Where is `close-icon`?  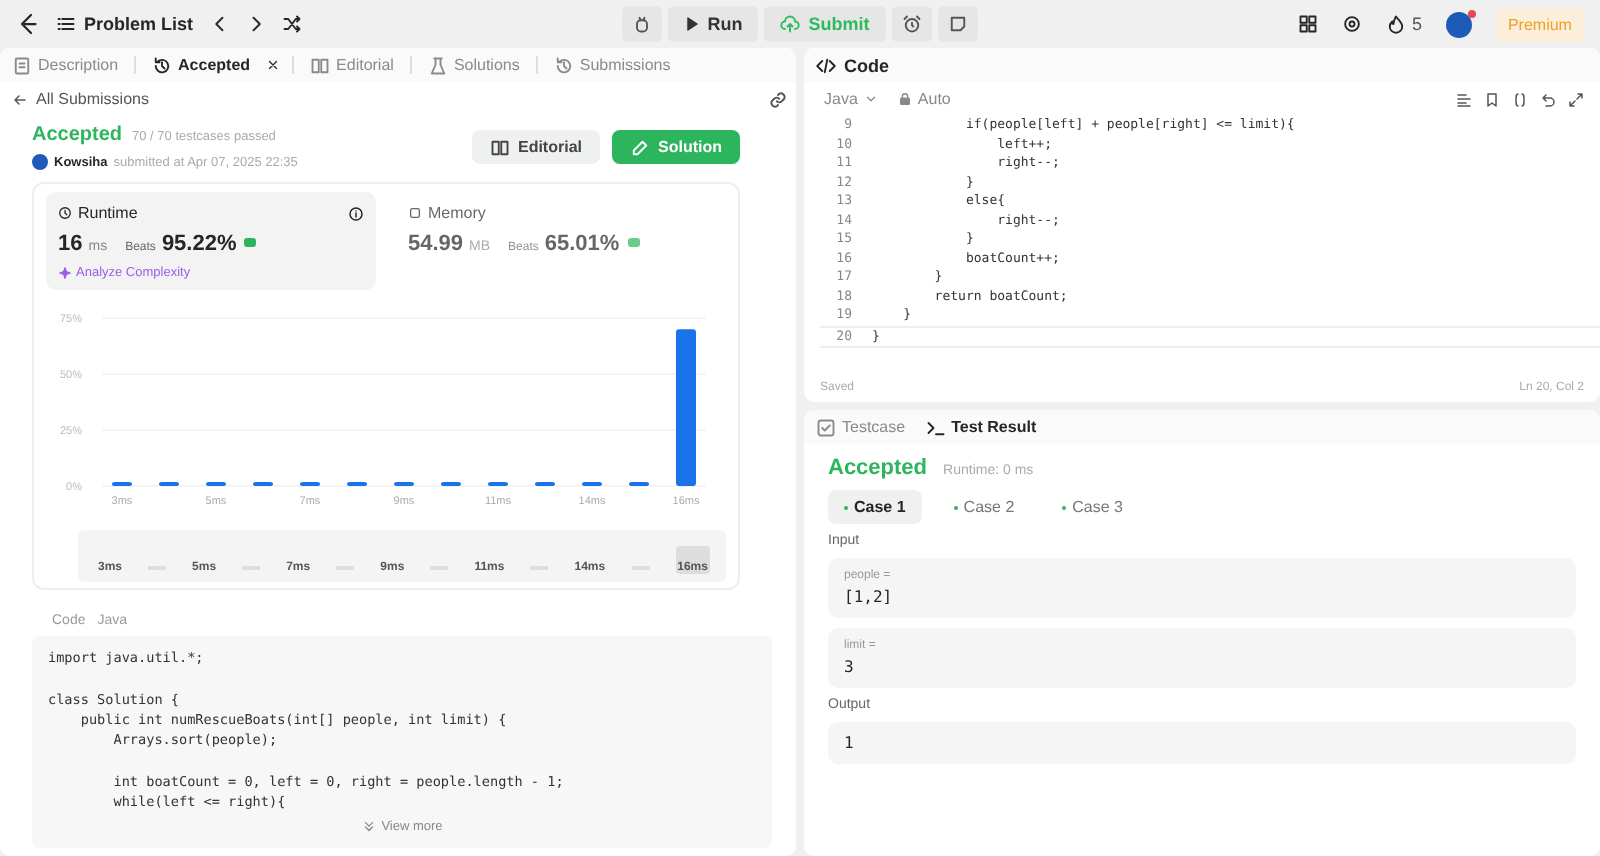
close-icon is located at coordinates (273, 65).